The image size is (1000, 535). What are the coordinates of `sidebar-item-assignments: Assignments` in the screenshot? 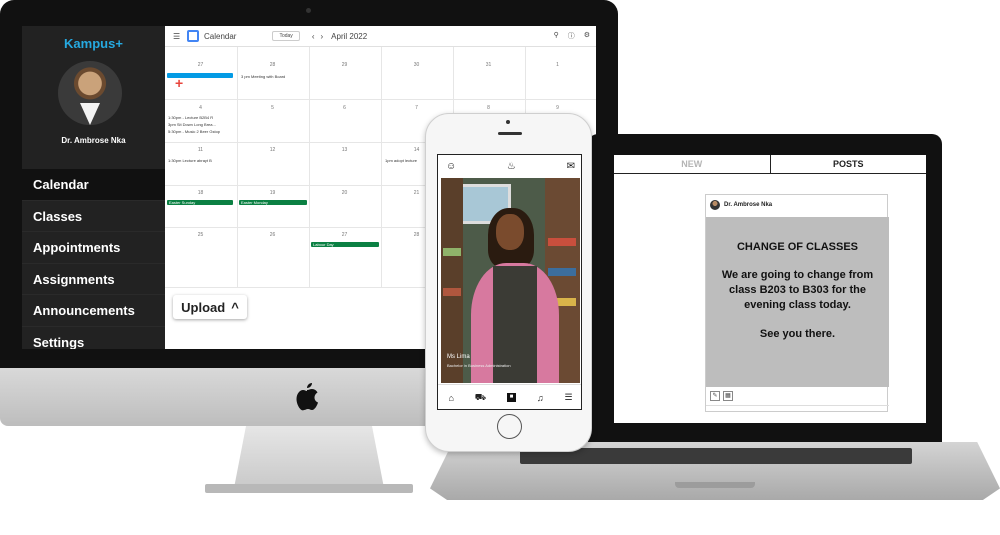 It's located at (93, 279).